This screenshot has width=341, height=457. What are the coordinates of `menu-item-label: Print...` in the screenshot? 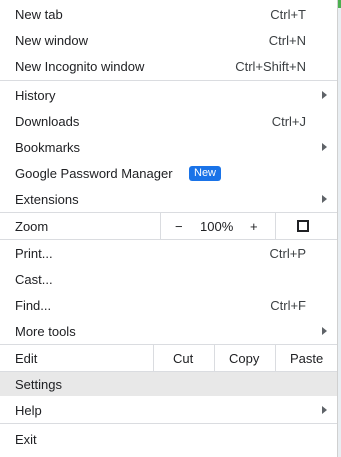 It's located at (34, 253).